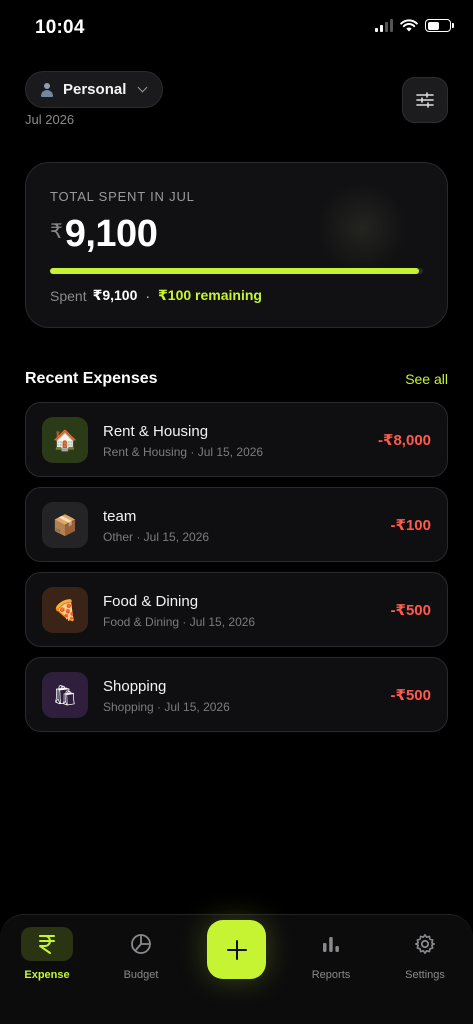  I want to click on nav-label-expense: Expense, so click(47, 975).